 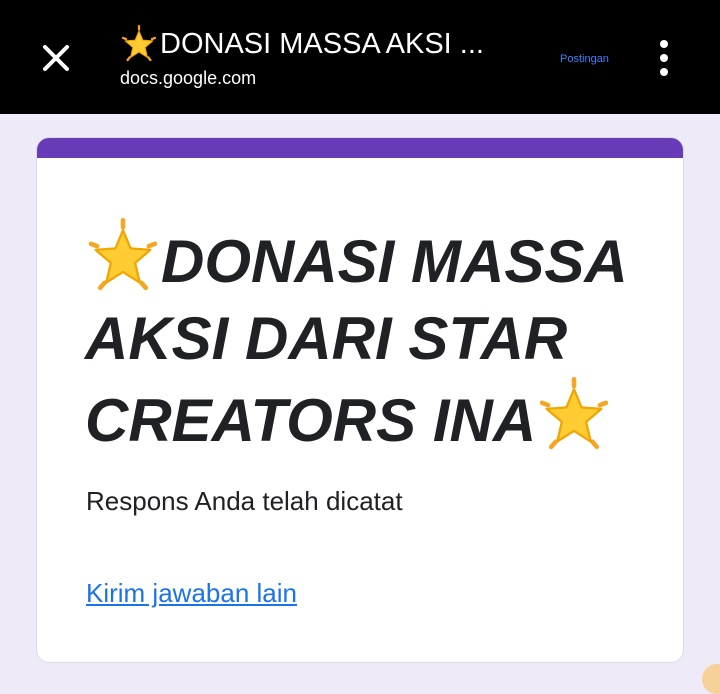 I want to click on close-icon, so click(x=56, y=58).